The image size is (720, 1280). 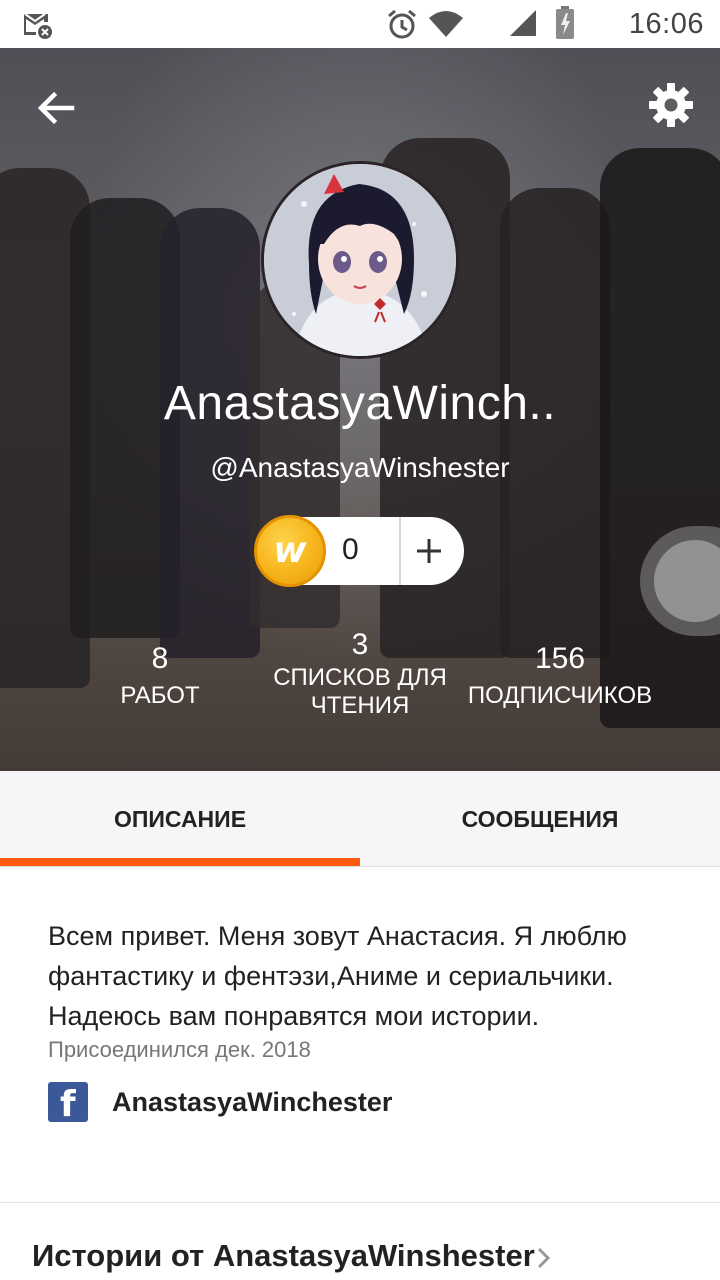 I want to click on stat-value: 156, so click(x=560, y=658).